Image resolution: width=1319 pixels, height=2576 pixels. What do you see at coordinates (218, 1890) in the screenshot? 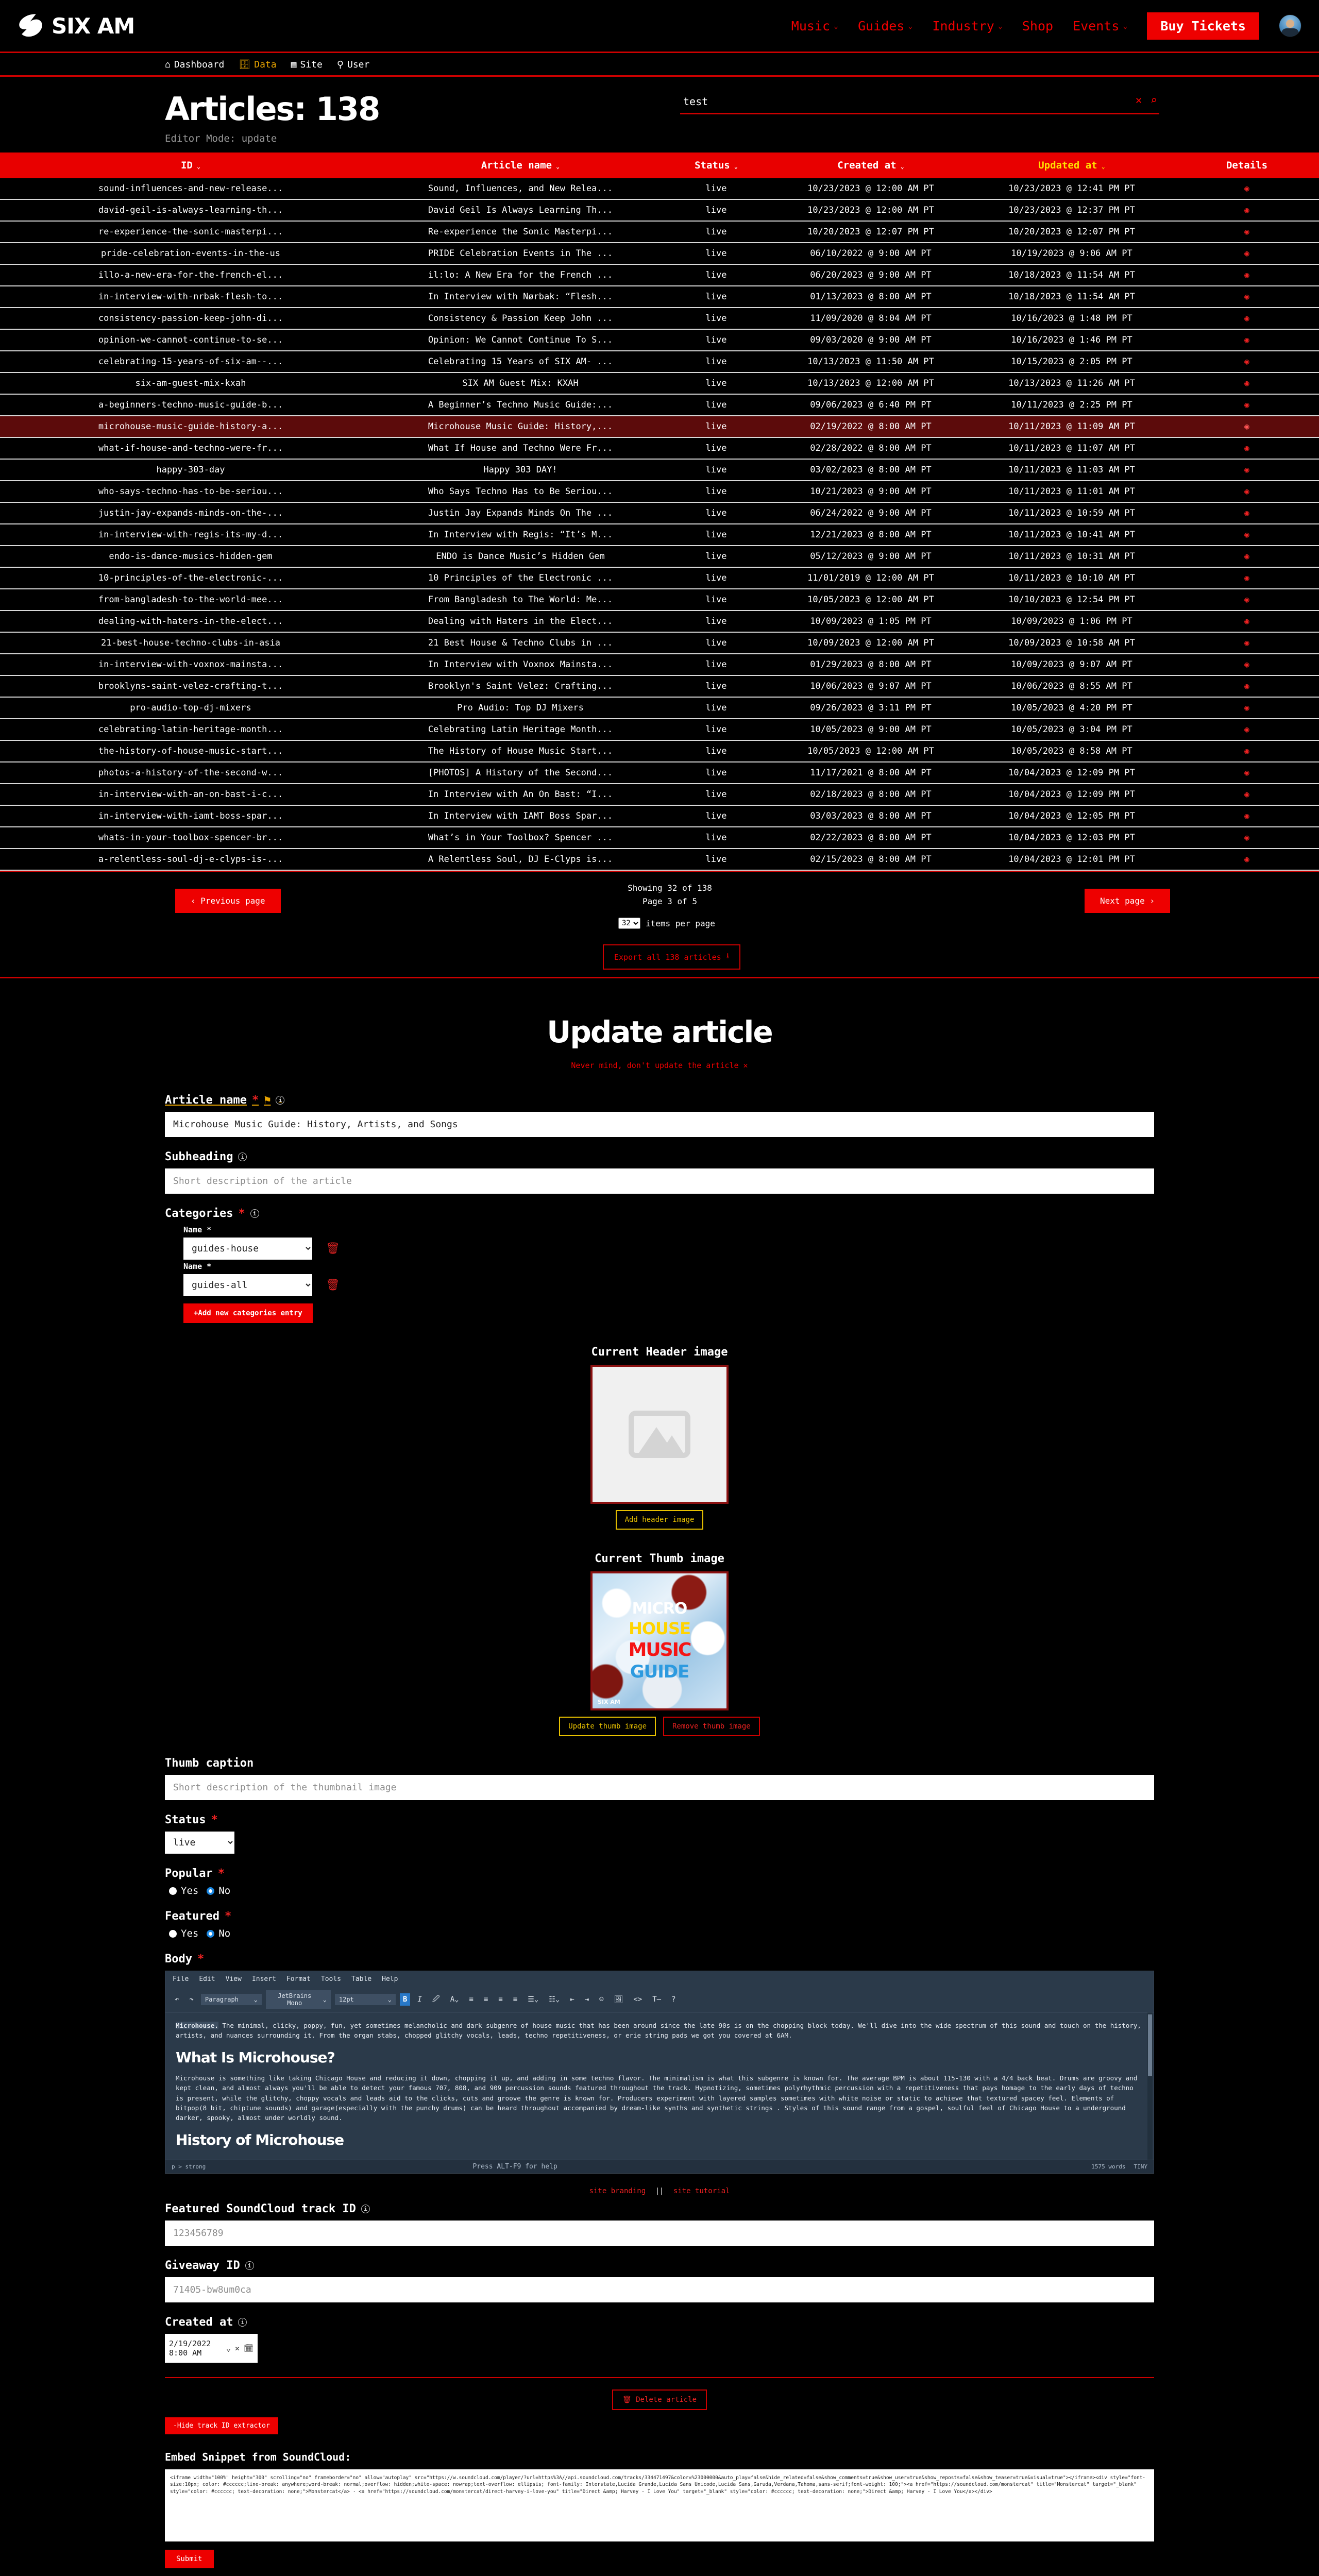
I see `popular-radio-no: No` at bounding box center [218, 1890].